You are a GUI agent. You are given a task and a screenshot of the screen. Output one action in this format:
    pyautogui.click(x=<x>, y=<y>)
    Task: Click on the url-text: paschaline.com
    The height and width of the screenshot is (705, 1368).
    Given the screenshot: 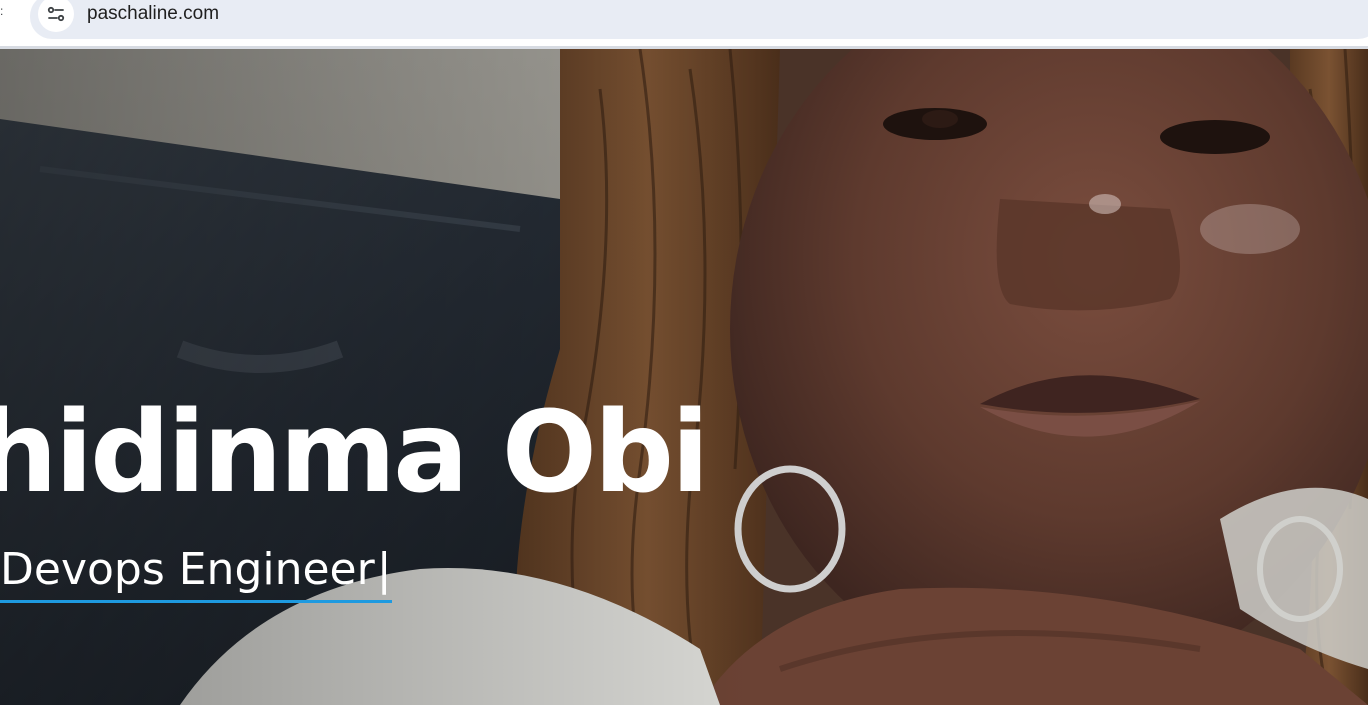 What is the action you would take?
    pyautogui.click(x=153, y=14)
    